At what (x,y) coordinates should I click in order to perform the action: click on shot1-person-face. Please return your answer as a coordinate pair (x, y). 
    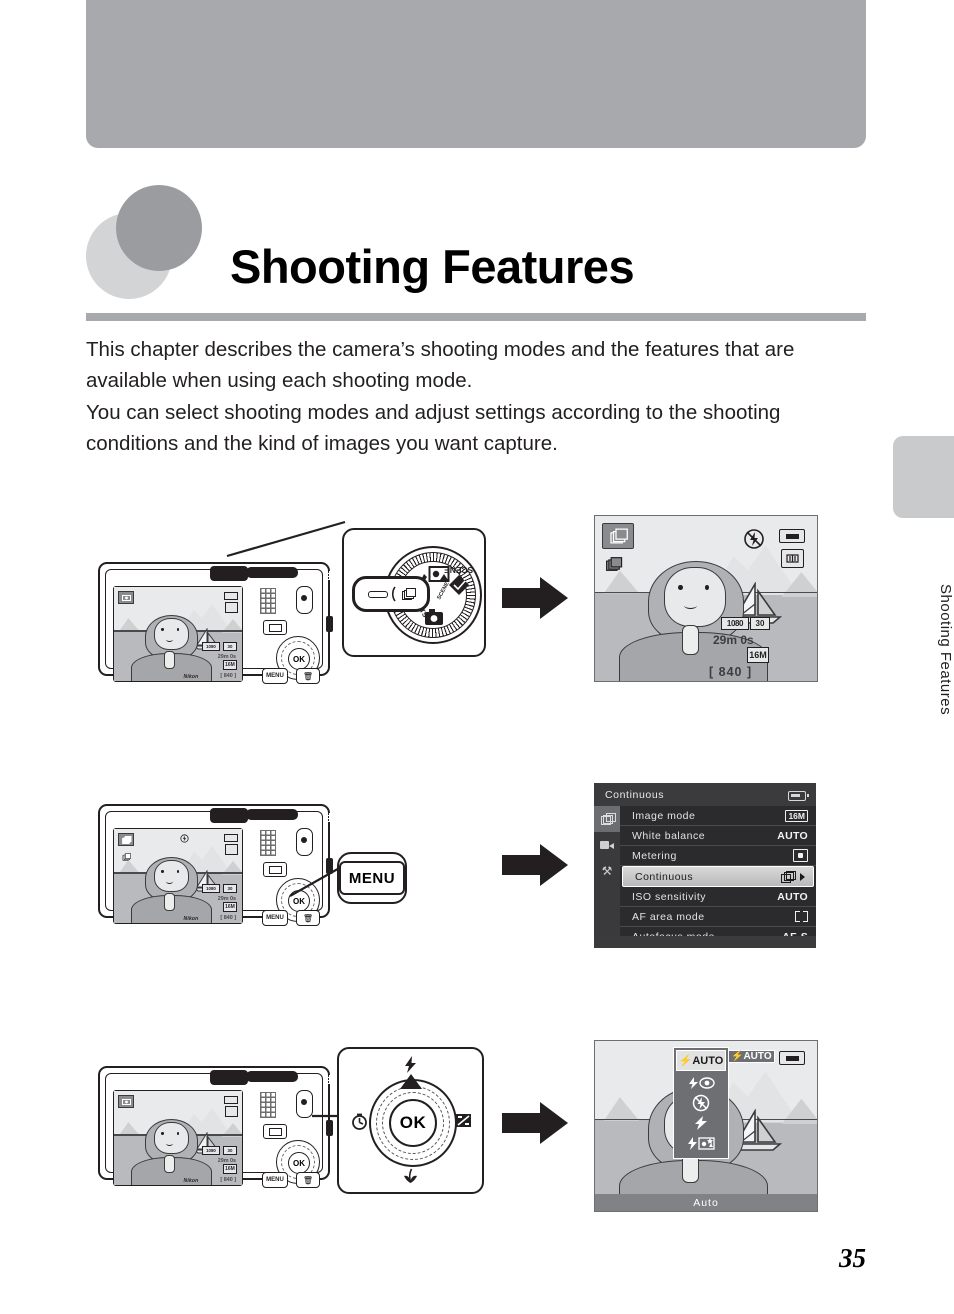
    Looking at the image, I should click on (694, 597).